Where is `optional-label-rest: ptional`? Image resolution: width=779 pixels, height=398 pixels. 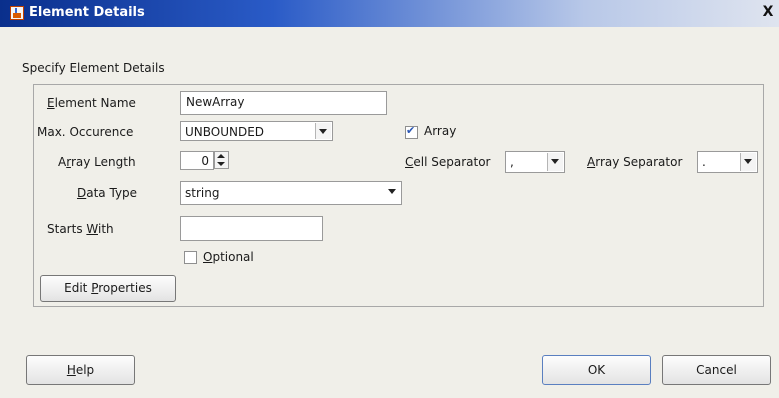
optional-label-rest: ptional is located at coordinates (233, 257).